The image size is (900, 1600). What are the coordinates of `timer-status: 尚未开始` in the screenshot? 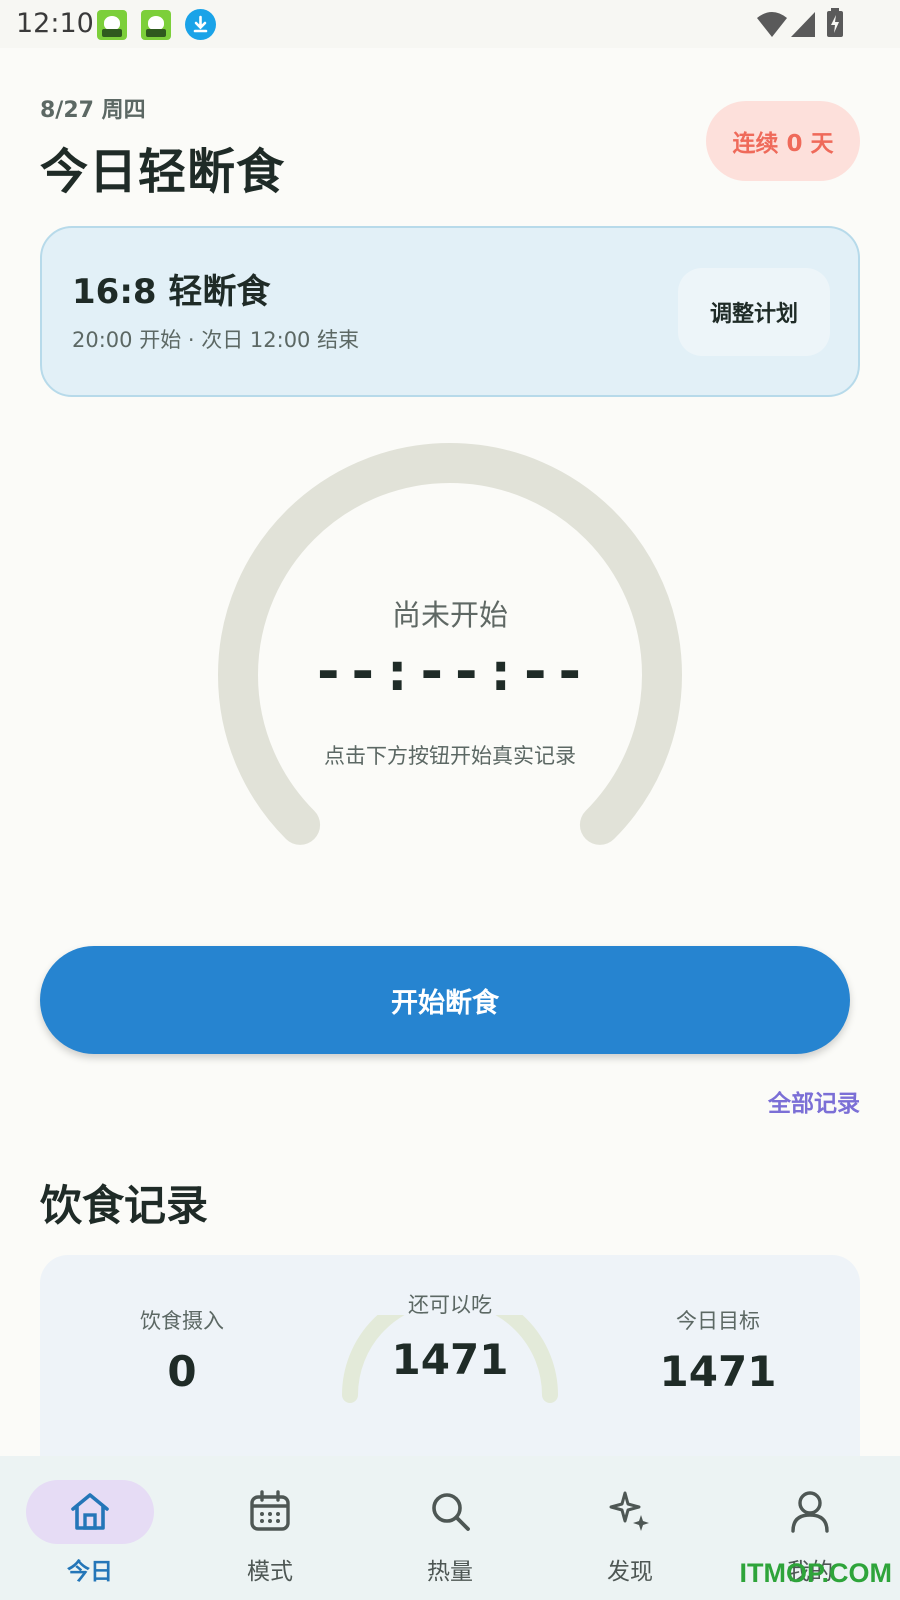 It's located at (449, 615).